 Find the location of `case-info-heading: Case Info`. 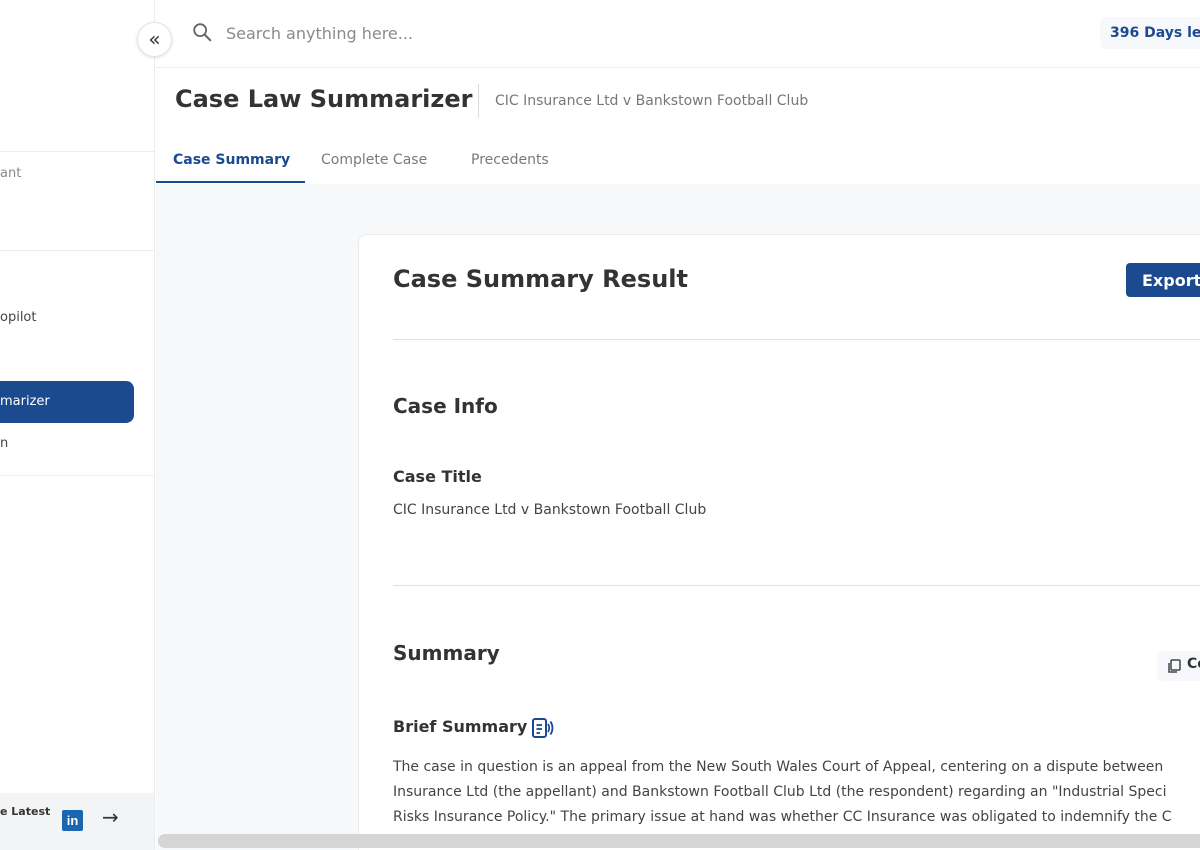

case-info-heading: Case Info is located at coordinates (445, 406).